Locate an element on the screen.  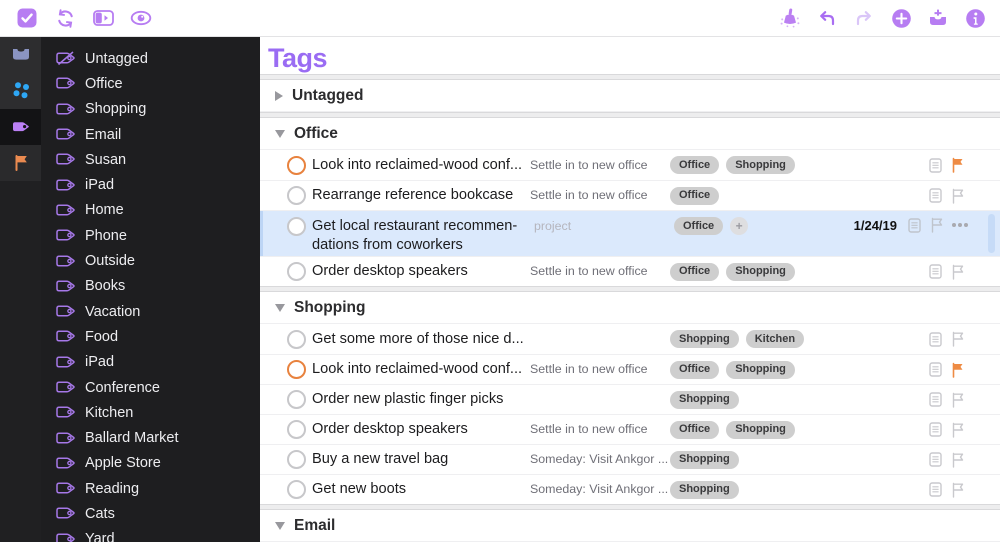
main-scrollbar-thumb is located at coordinates (991, 233).